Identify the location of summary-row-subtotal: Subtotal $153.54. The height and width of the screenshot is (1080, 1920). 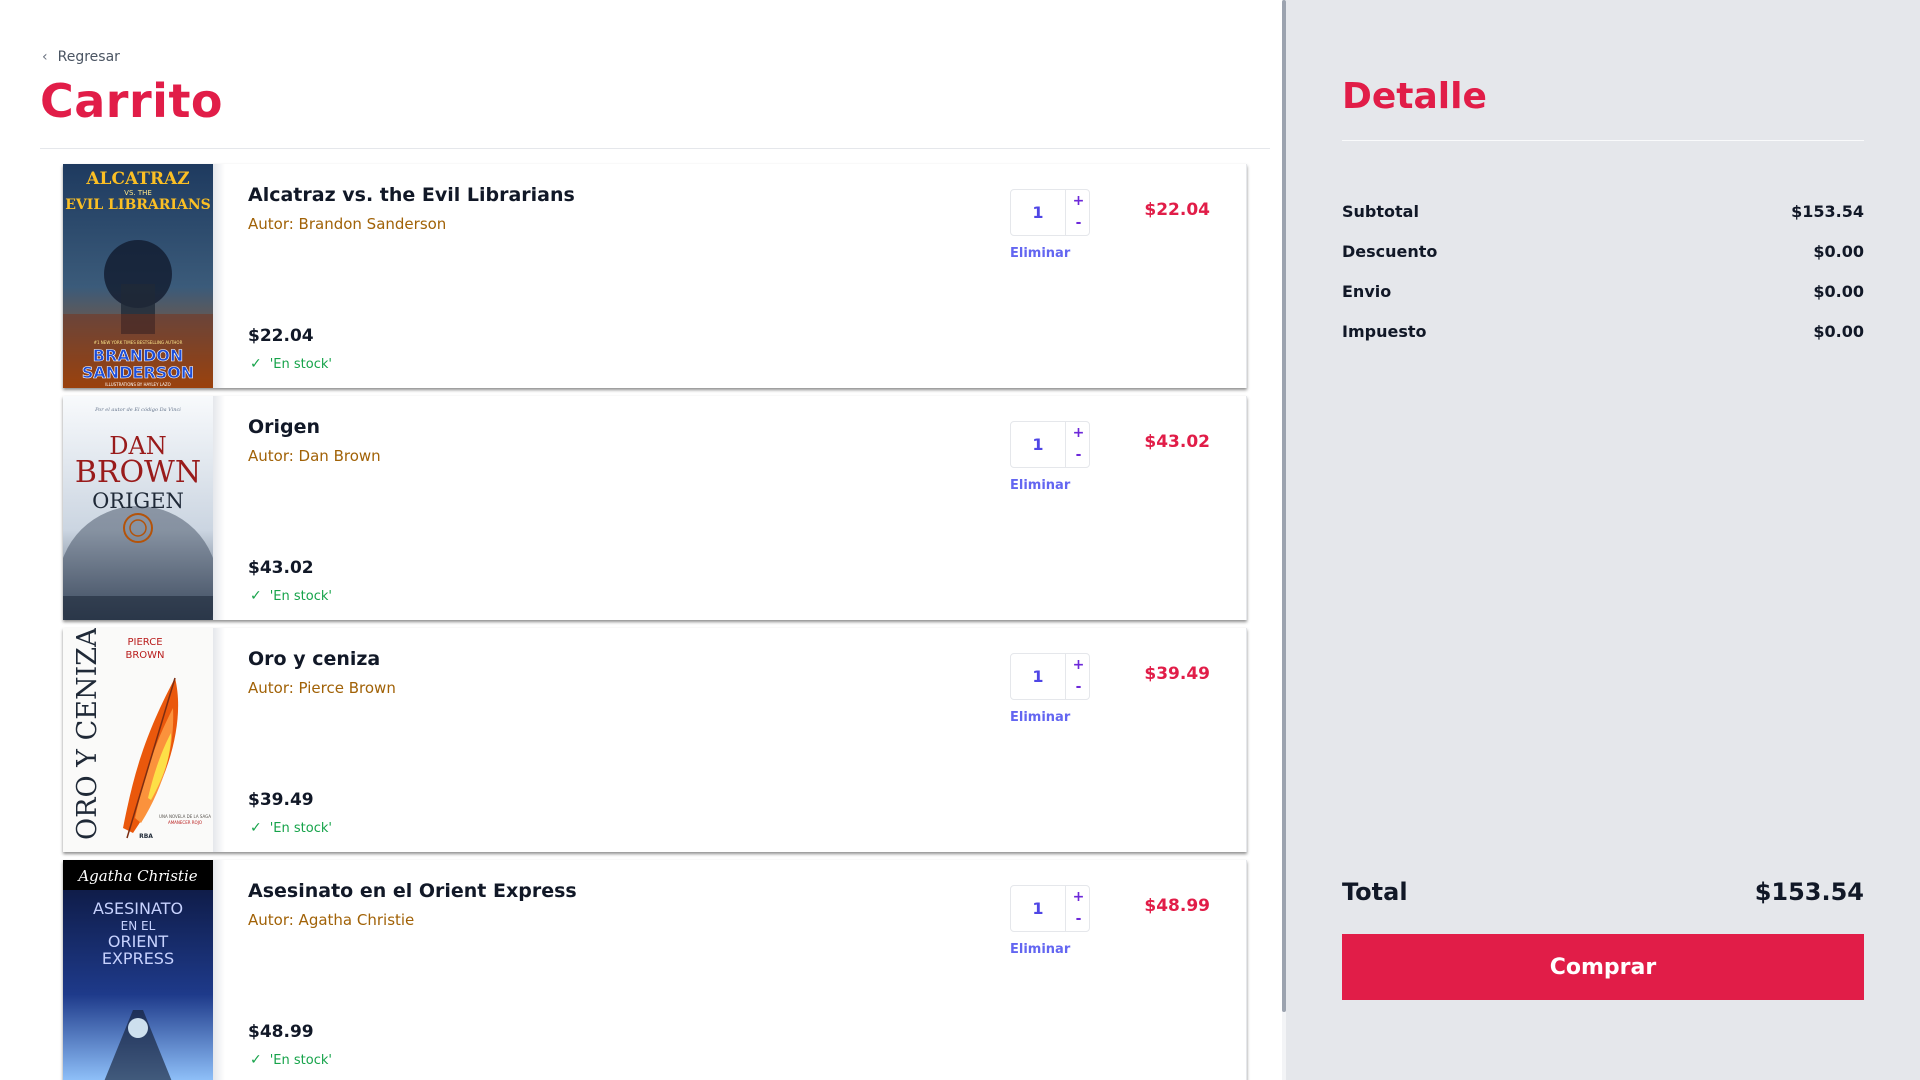
(1603, 222).